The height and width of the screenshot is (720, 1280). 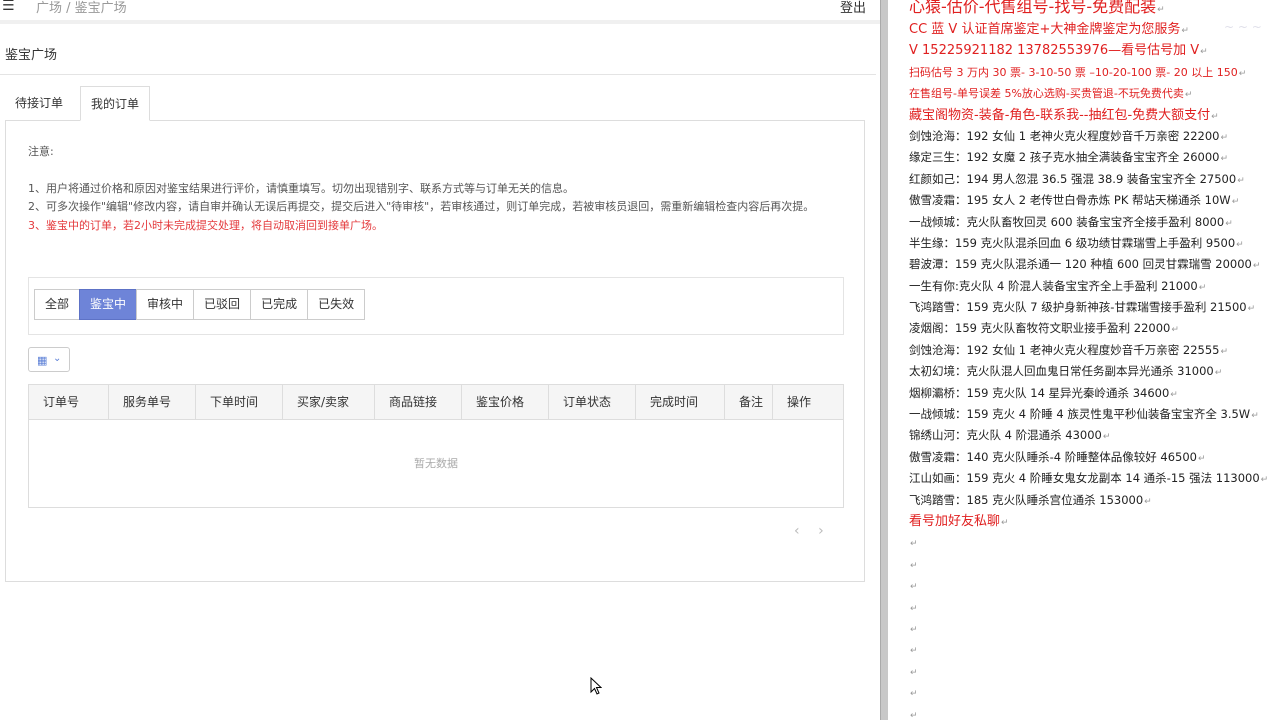 I want to click on watermark: ~ ~ ~, so click(x=1243, y=27).